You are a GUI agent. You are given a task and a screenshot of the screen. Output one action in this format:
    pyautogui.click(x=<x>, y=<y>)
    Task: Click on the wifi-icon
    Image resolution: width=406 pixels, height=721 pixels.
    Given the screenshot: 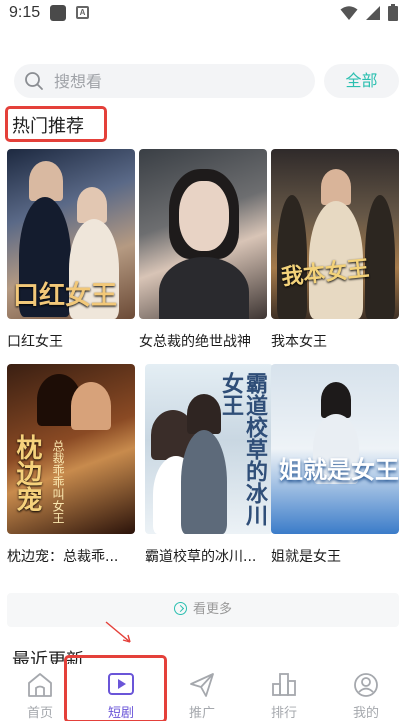 What is the action you would take?
    pyautogui.click(x=349, y=12)
    